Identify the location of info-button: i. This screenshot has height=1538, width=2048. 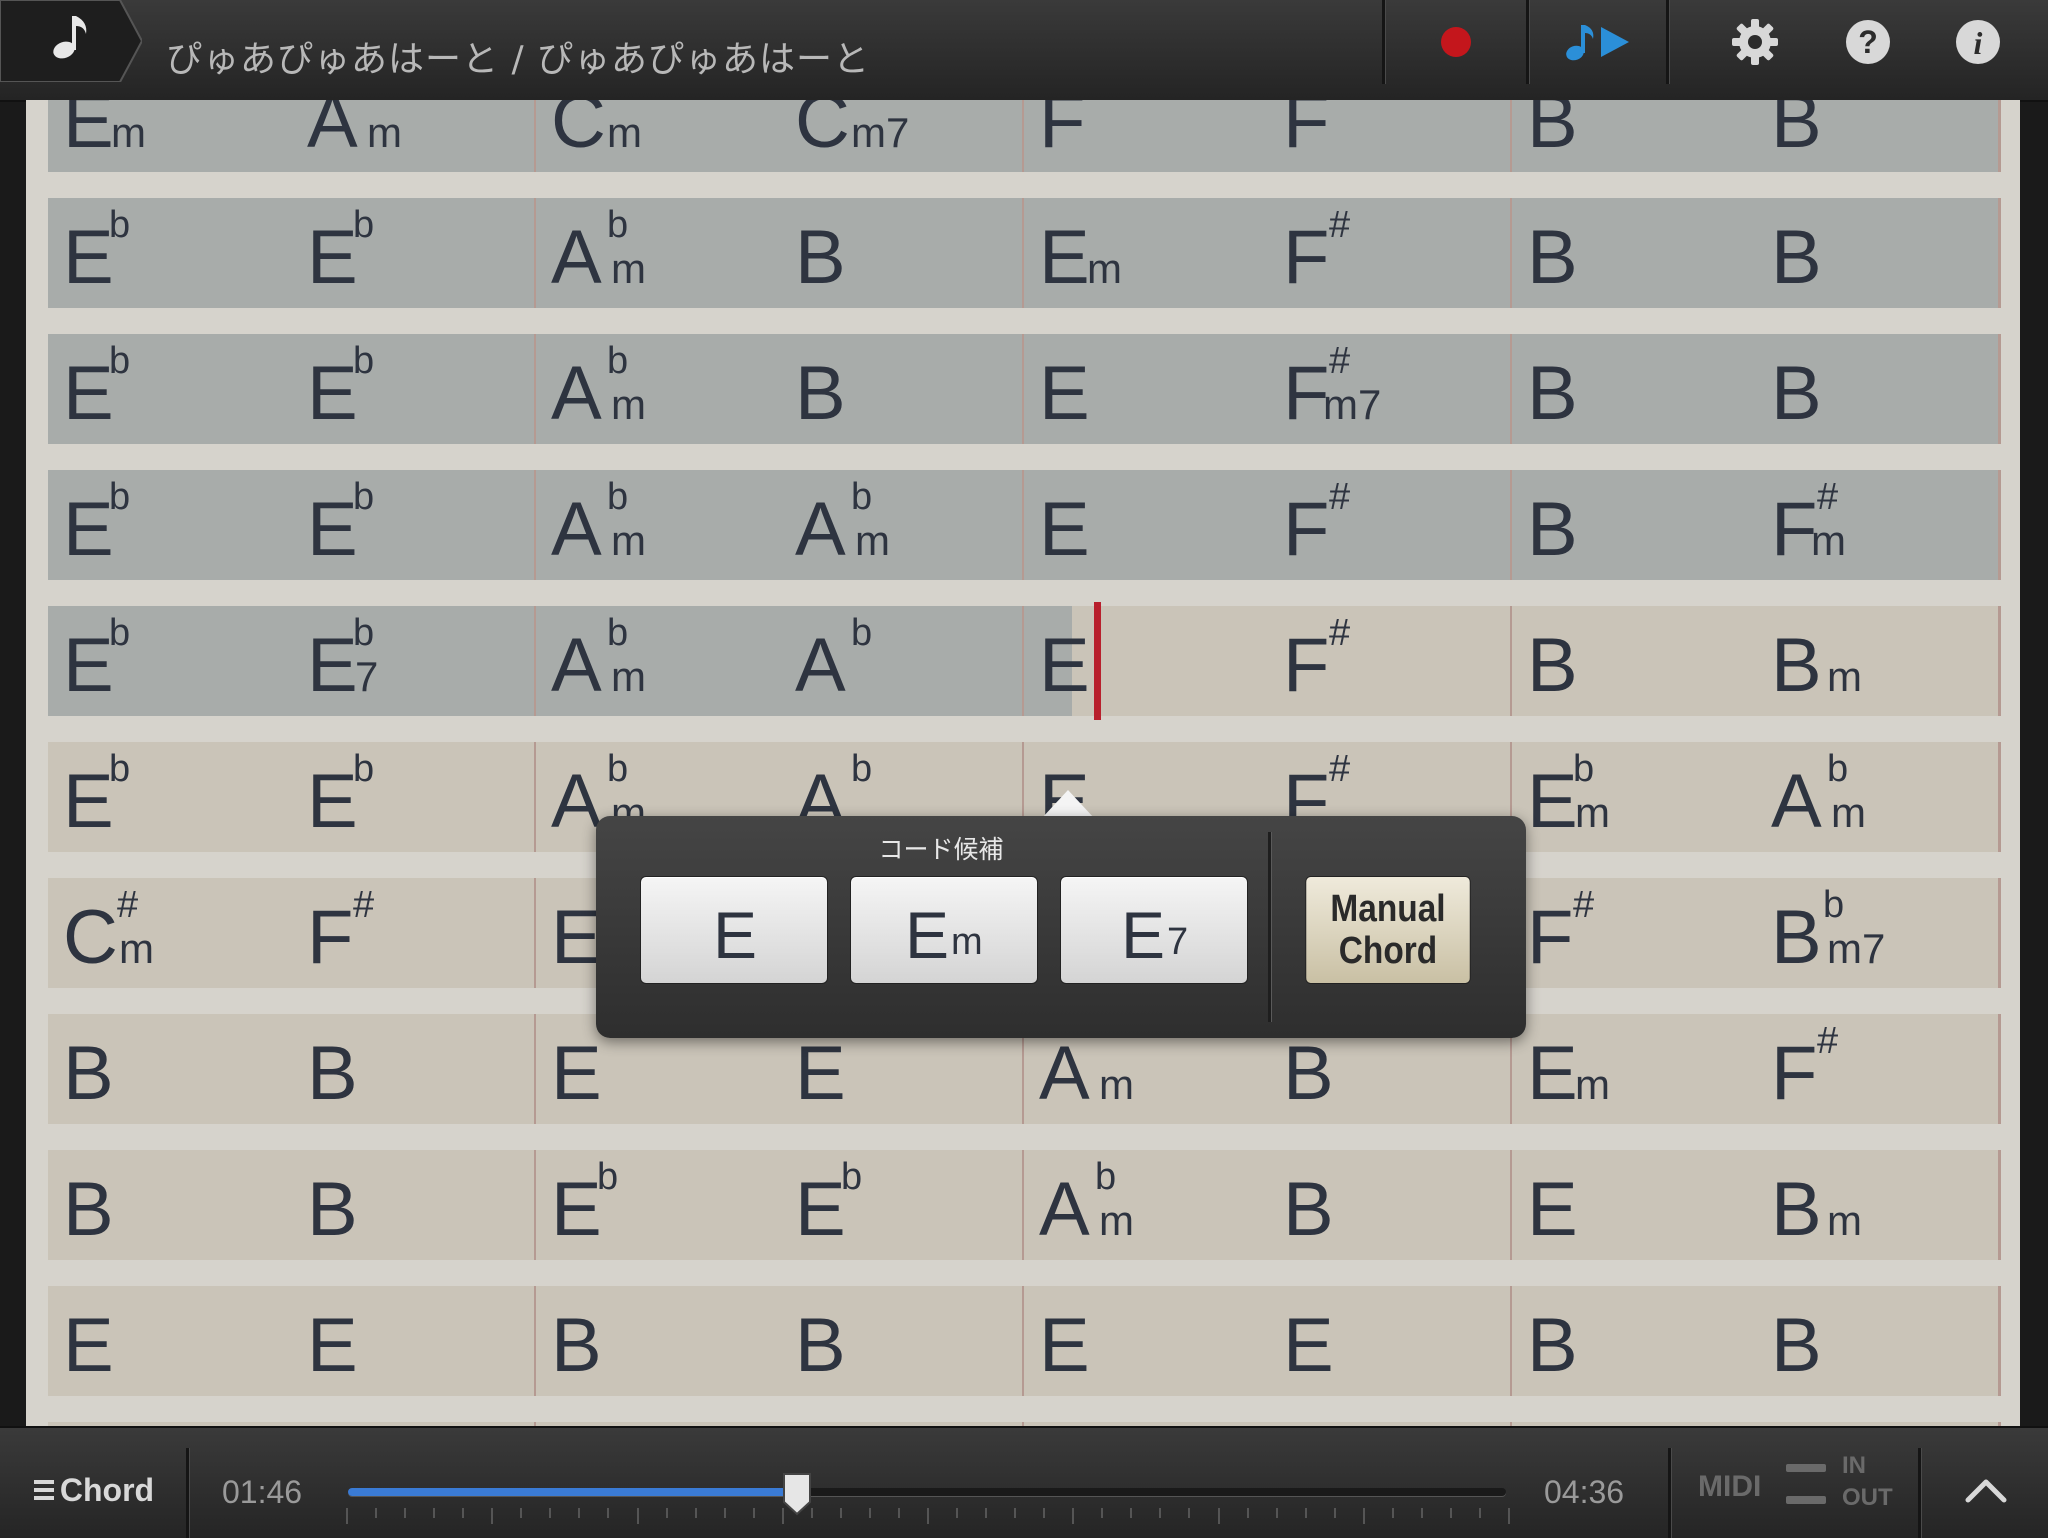
(1978, 42).